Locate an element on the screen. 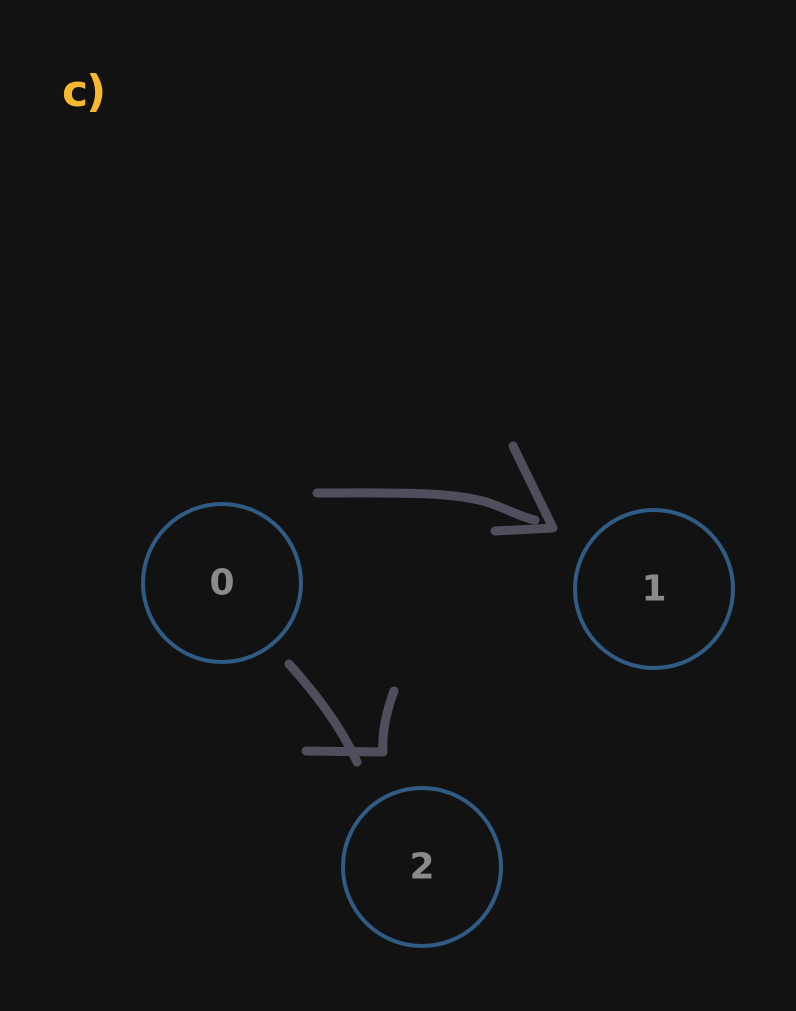 This screenshot has height=1011, width=796. node-2-label: 2 is located at coordinates (421, 867).